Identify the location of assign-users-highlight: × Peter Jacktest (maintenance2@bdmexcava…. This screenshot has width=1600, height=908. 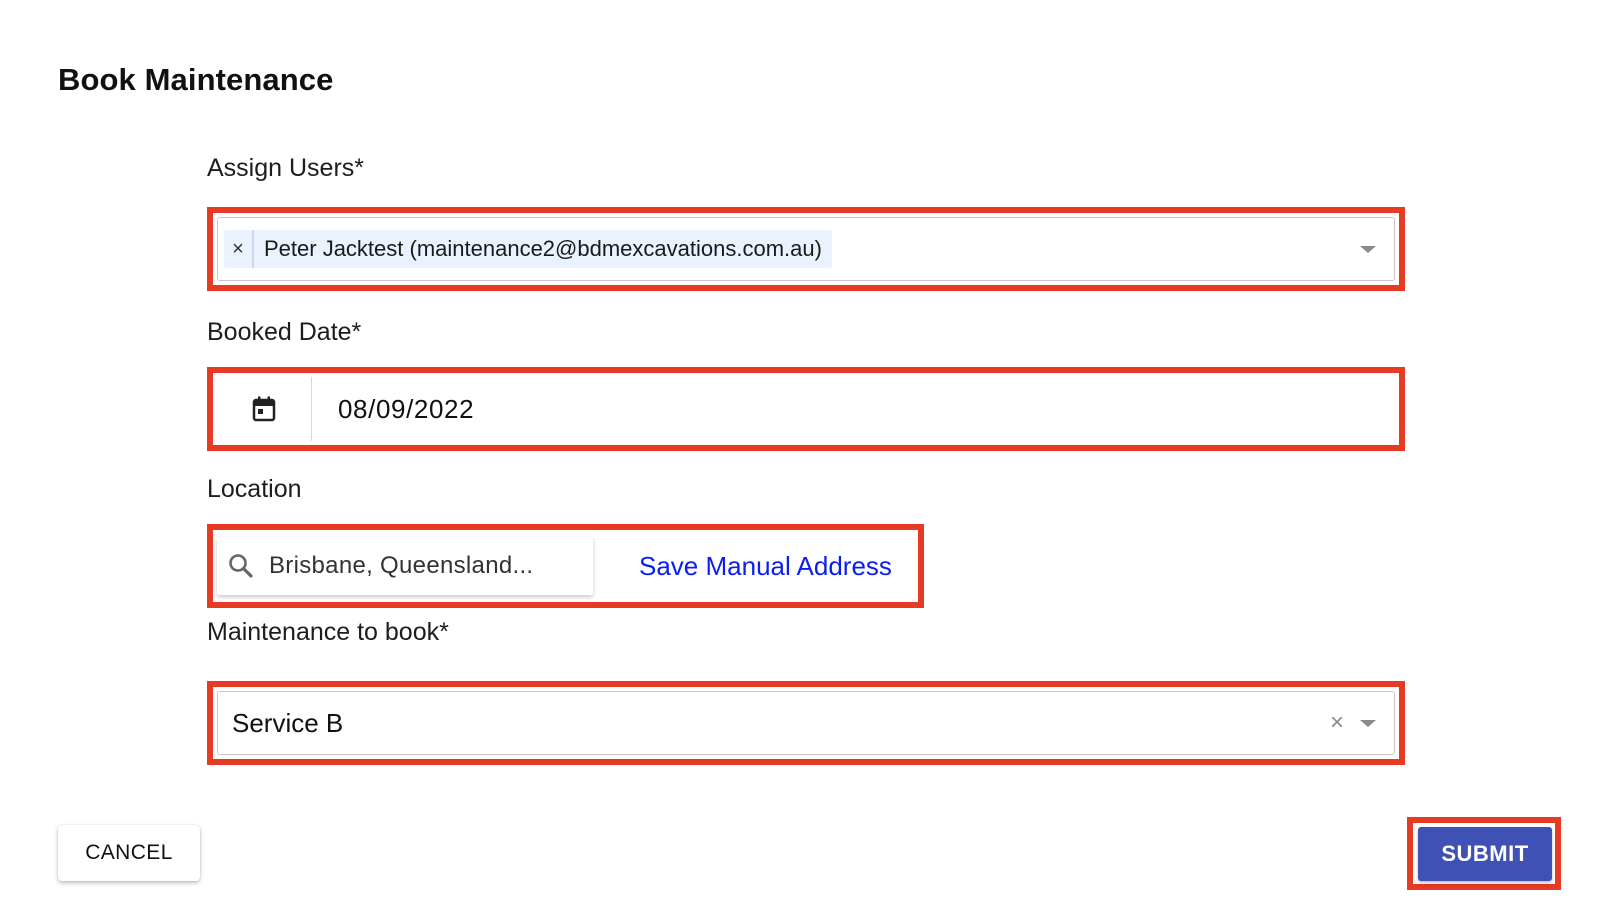
(806, 249).